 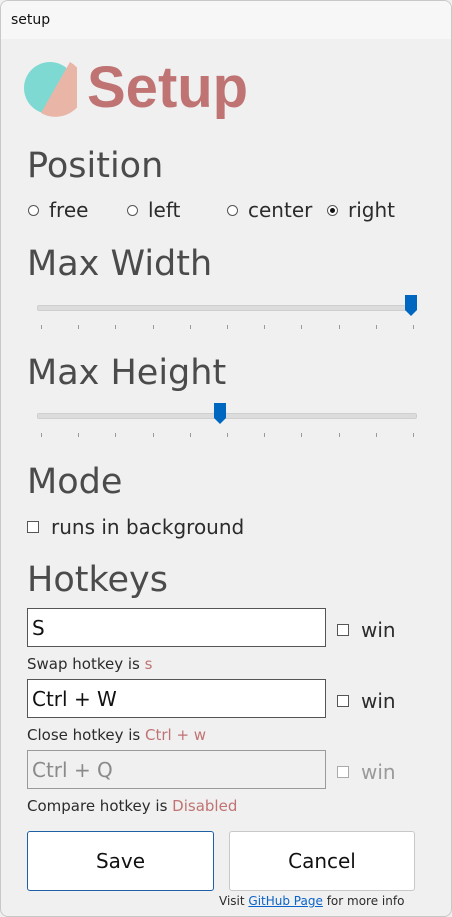 I want to click on position-heading: Position, so click(x=95, y=166).